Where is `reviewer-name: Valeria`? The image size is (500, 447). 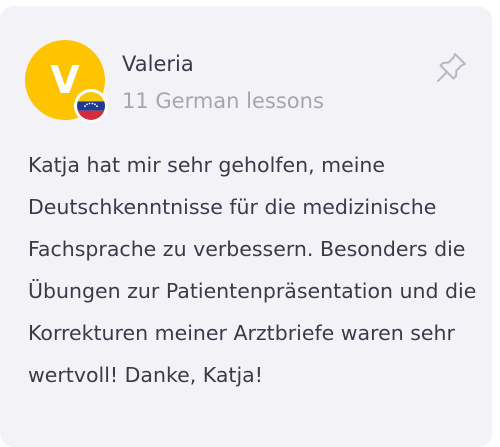 reviewer-name: Valeria is located at coordinates (158, 64).